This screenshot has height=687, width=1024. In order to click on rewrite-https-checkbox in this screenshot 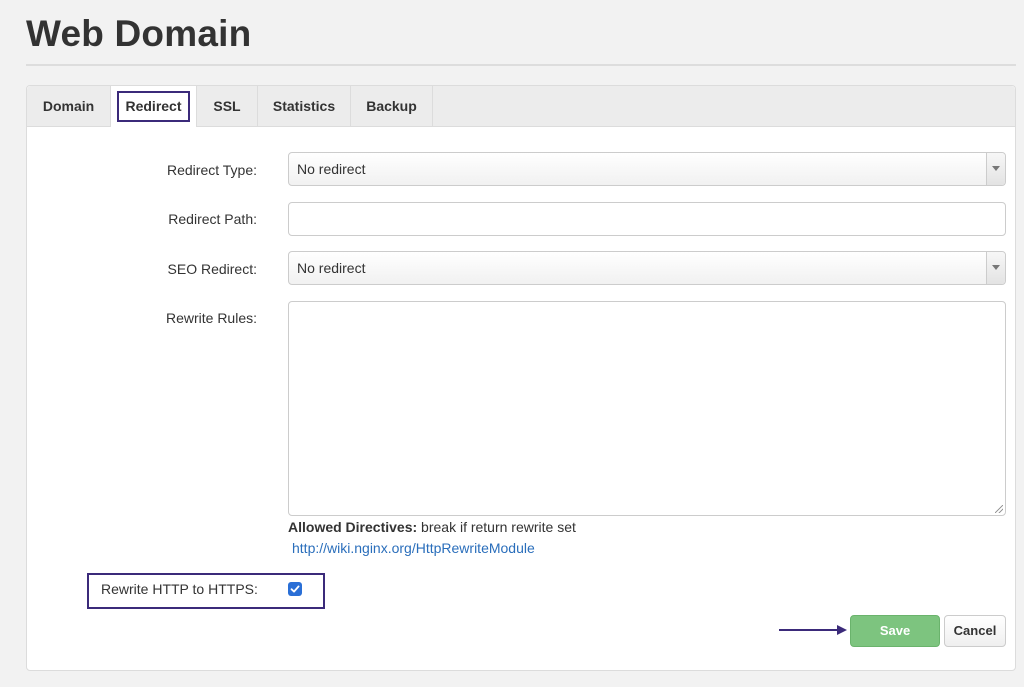, I will do `click(295, 589)`.